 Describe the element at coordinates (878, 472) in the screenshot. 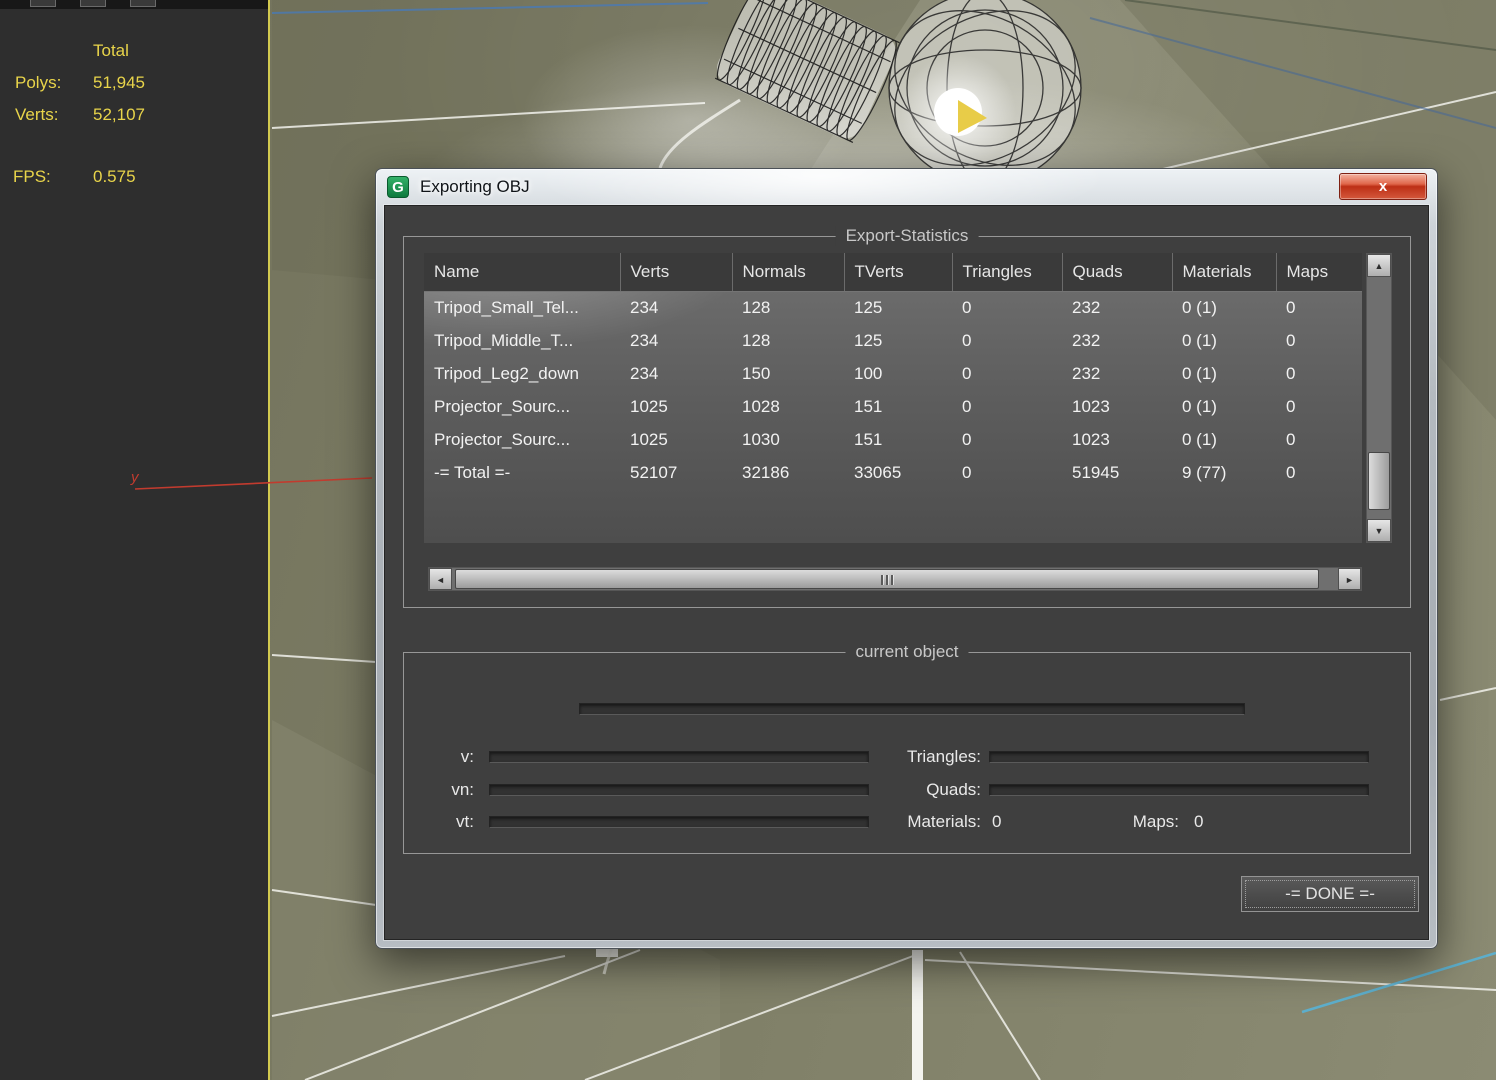

I see `table-cell: 33065` at that location.